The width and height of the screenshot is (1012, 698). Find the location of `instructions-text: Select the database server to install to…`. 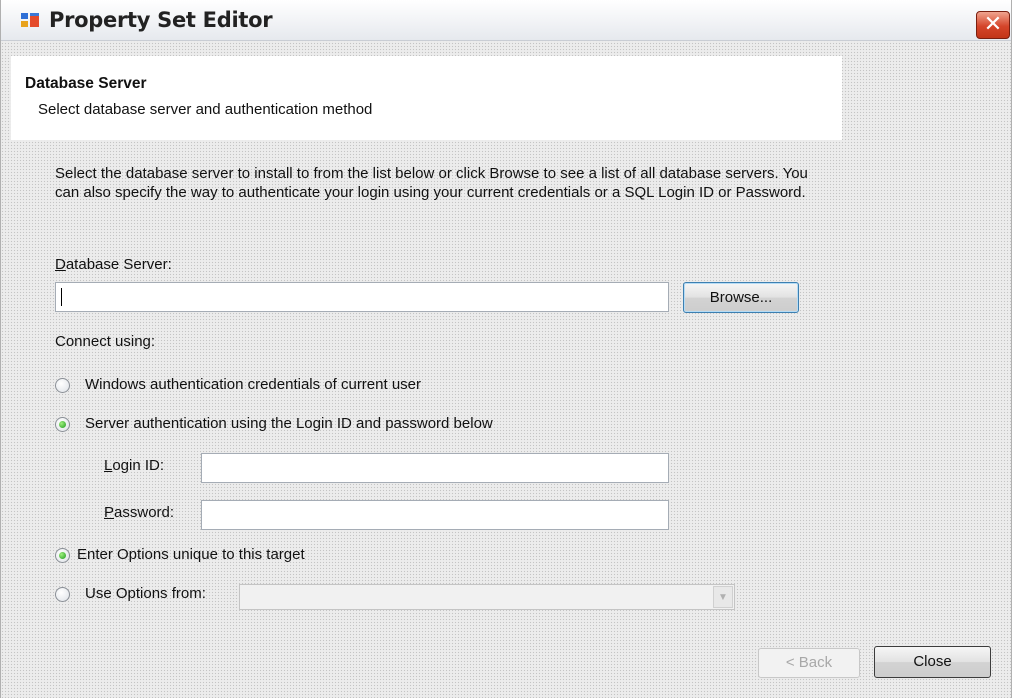

instructions-text: Select the database server to install to… is located at coordinates (431, 183).